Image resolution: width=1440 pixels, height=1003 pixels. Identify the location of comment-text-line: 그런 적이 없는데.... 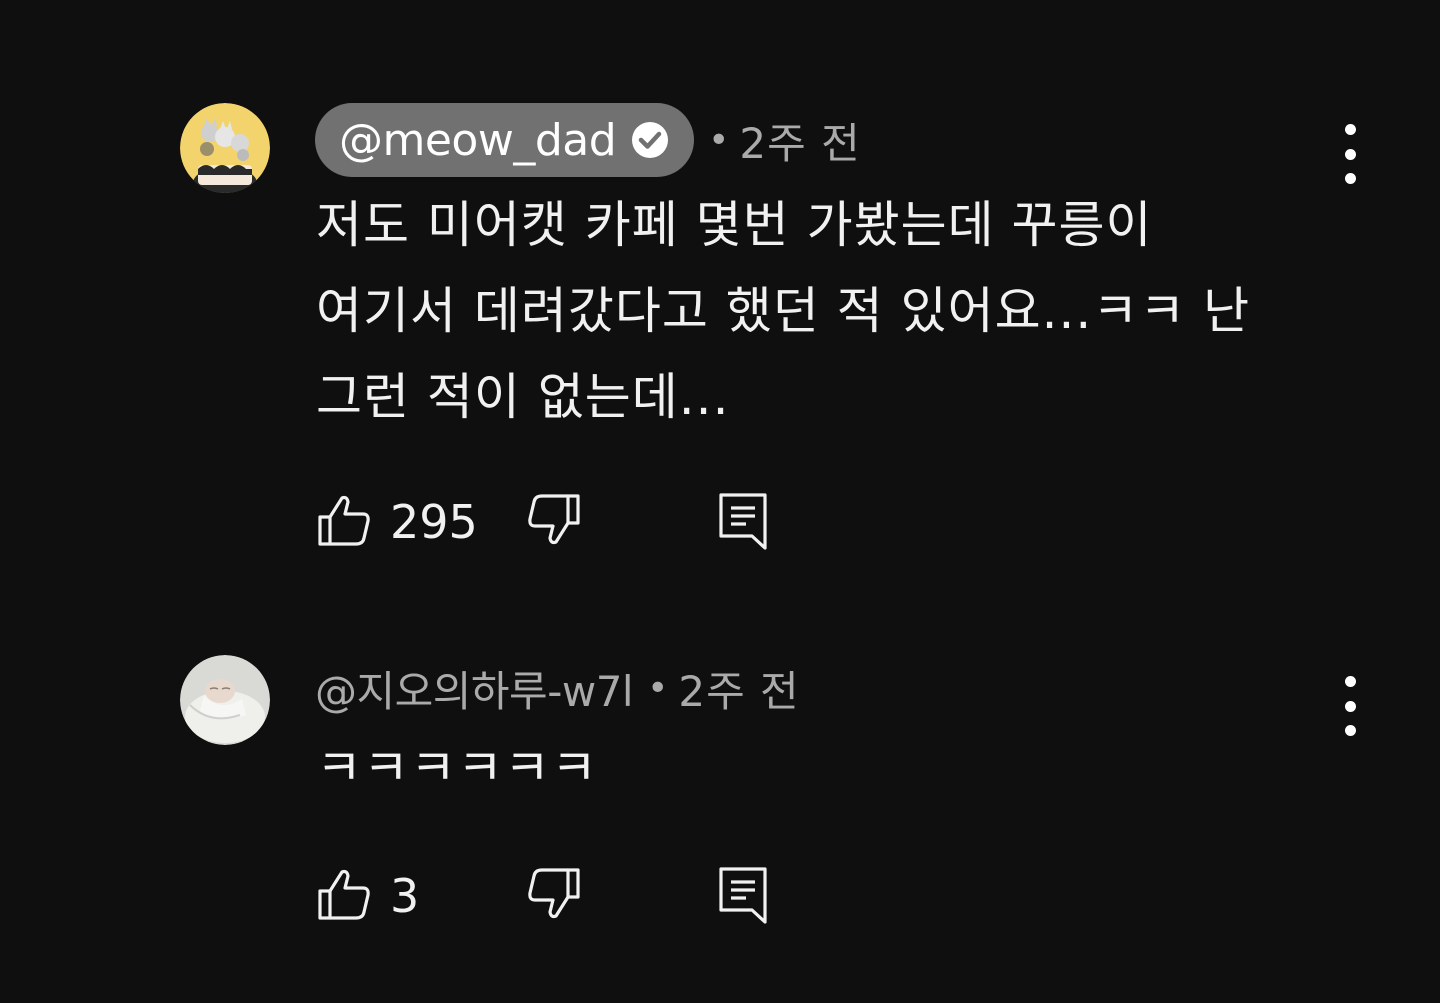
(523, 397).